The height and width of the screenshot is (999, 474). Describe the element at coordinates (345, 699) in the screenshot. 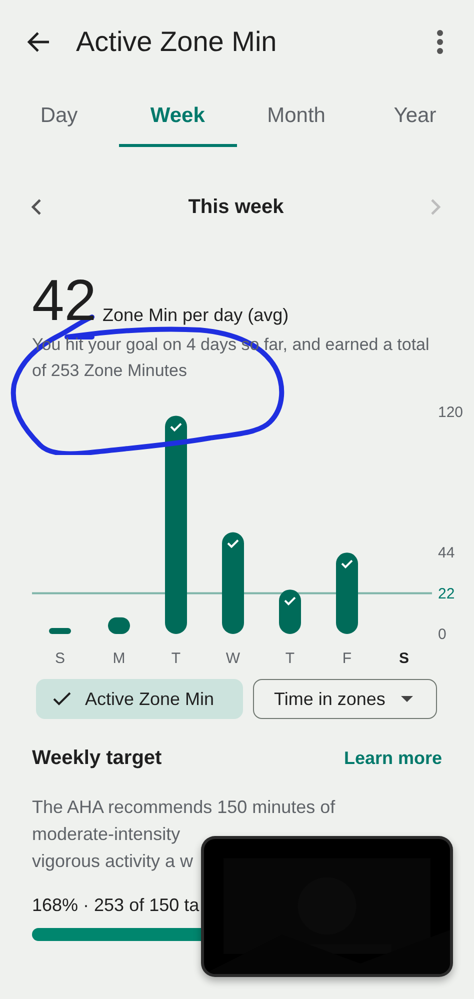

I see `dropdown-chip: Time in zones` at that location.